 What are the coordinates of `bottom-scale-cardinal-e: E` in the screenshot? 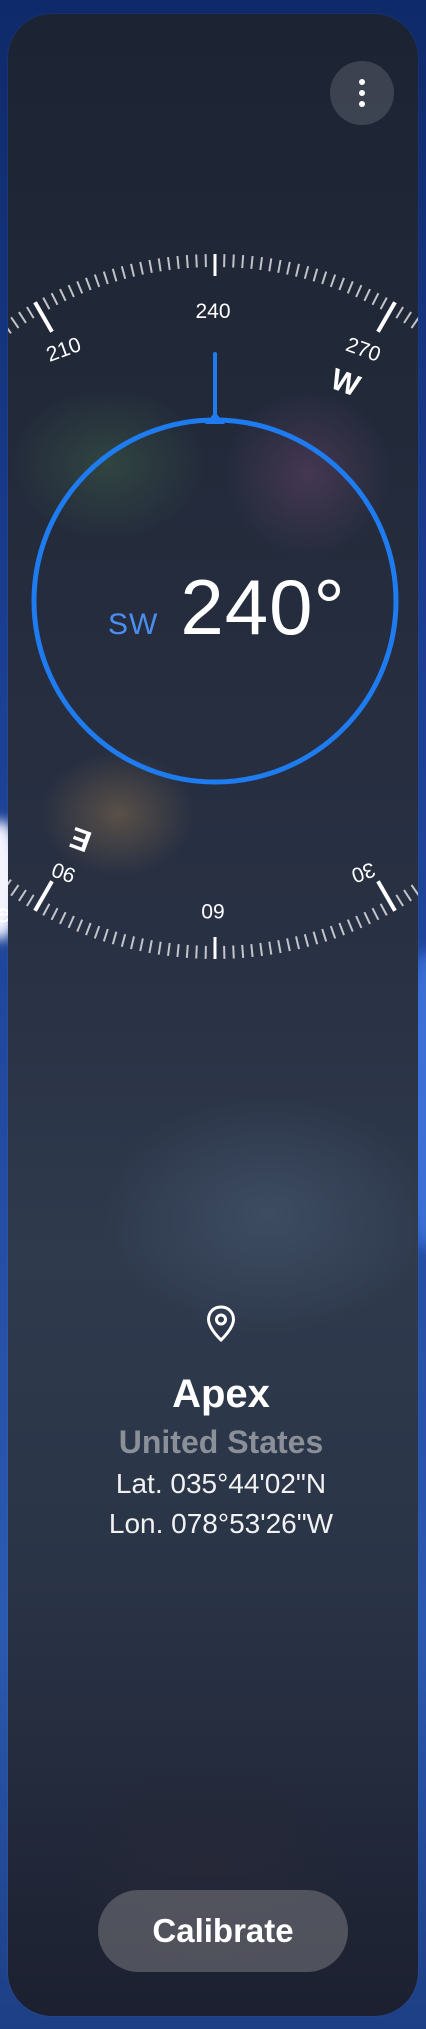 It's located at (81, 839).